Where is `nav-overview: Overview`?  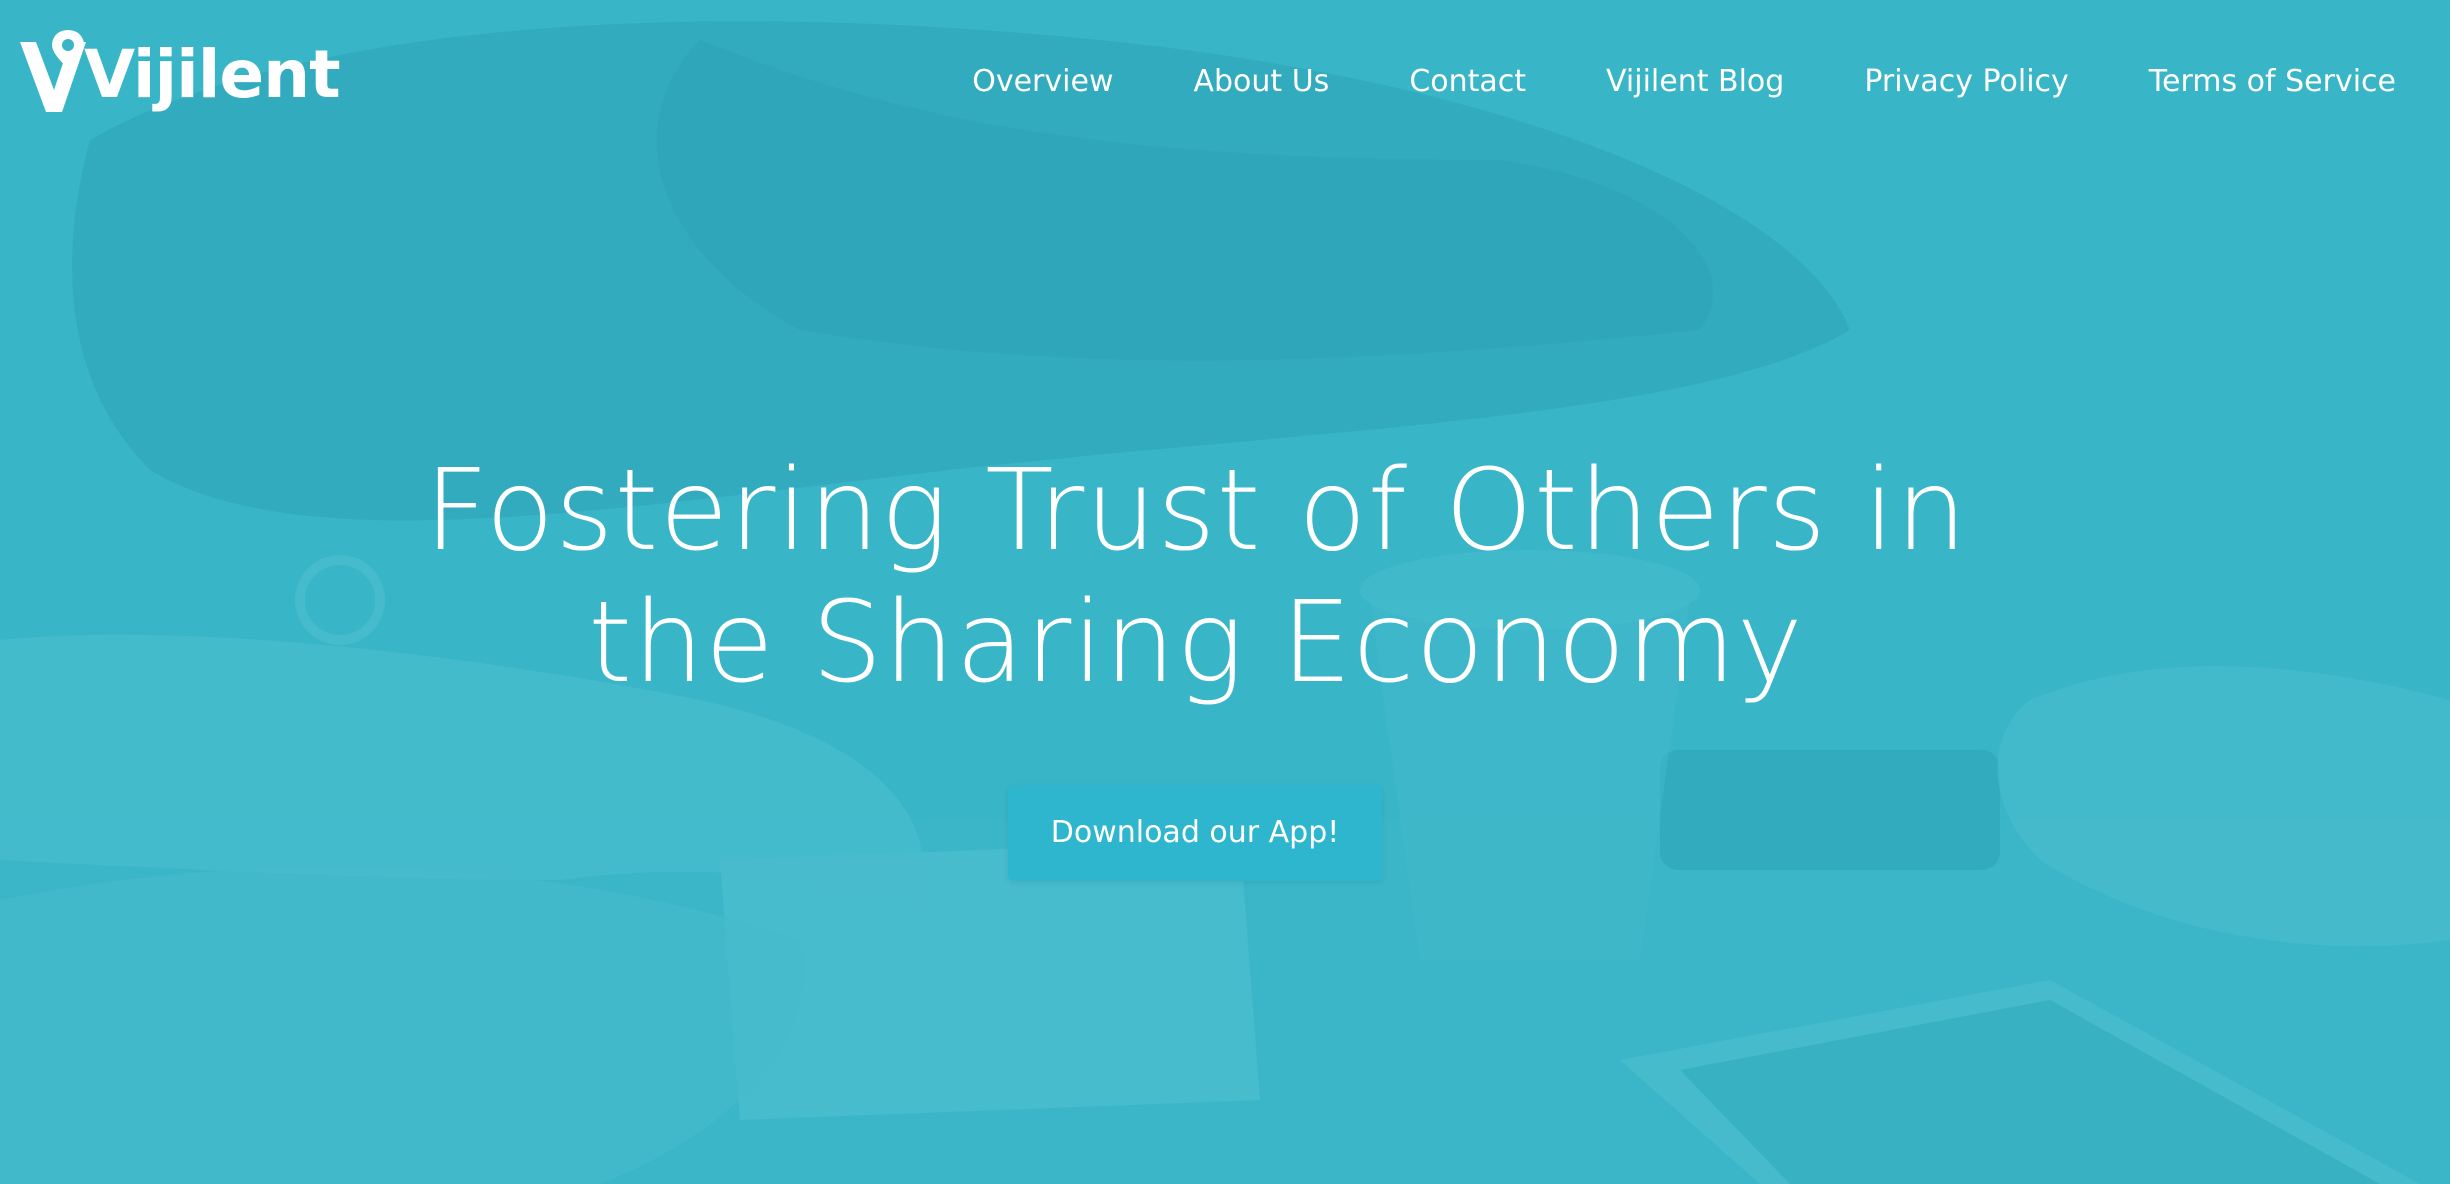
nav-overview: Overview is located at coordinates (1042, 82).